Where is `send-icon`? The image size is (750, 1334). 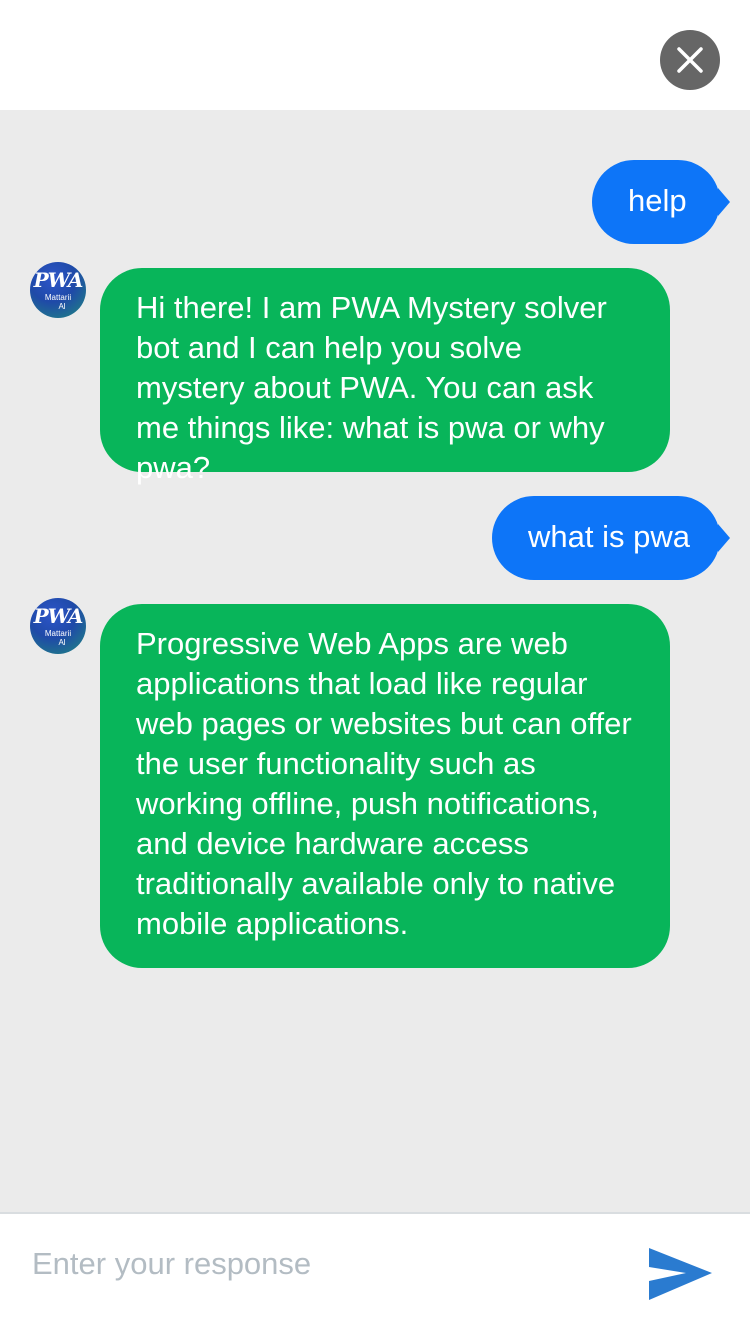 send-icon is located at coordinates (680, 1274).